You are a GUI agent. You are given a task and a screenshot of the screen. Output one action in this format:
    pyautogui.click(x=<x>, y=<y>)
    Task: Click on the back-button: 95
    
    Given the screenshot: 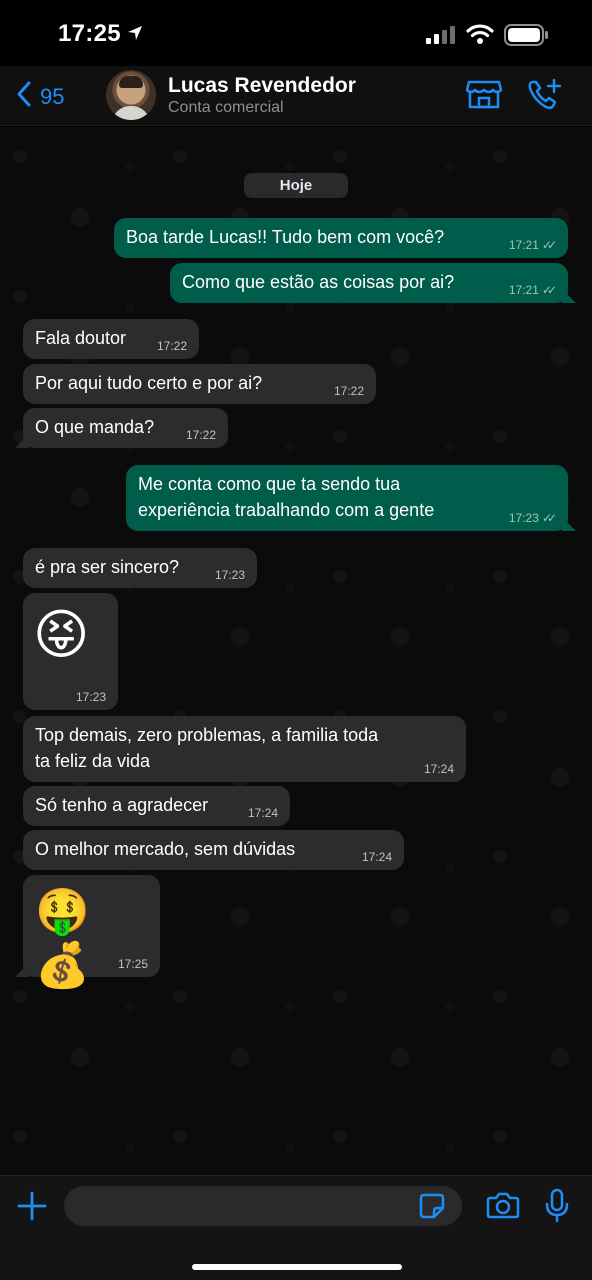 What is the action you would take?
    pyautogui.click(x=40, y=97)
    